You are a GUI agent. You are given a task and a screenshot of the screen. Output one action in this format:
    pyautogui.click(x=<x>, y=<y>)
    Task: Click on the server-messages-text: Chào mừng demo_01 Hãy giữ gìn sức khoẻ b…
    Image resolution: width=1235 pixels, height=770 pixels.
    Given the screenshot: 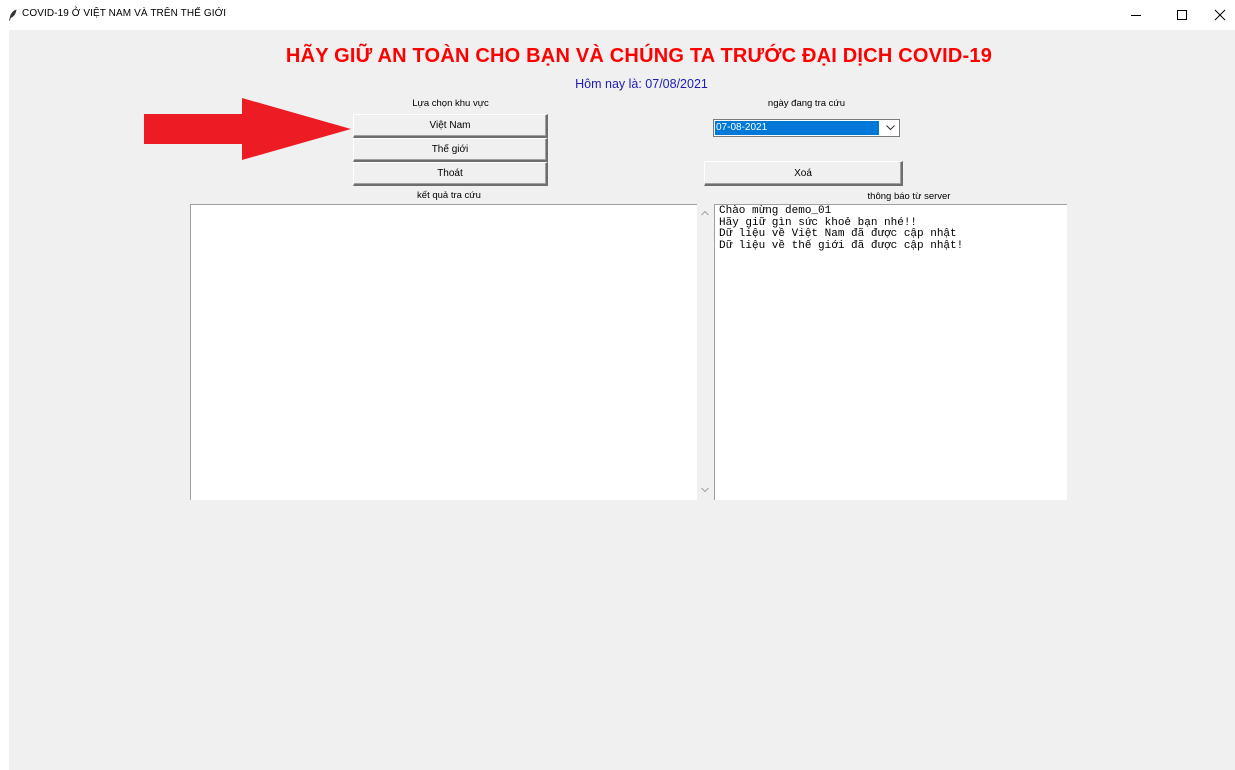 What is the action you would take?
    pyautogui.click(x=841, y=228)
    